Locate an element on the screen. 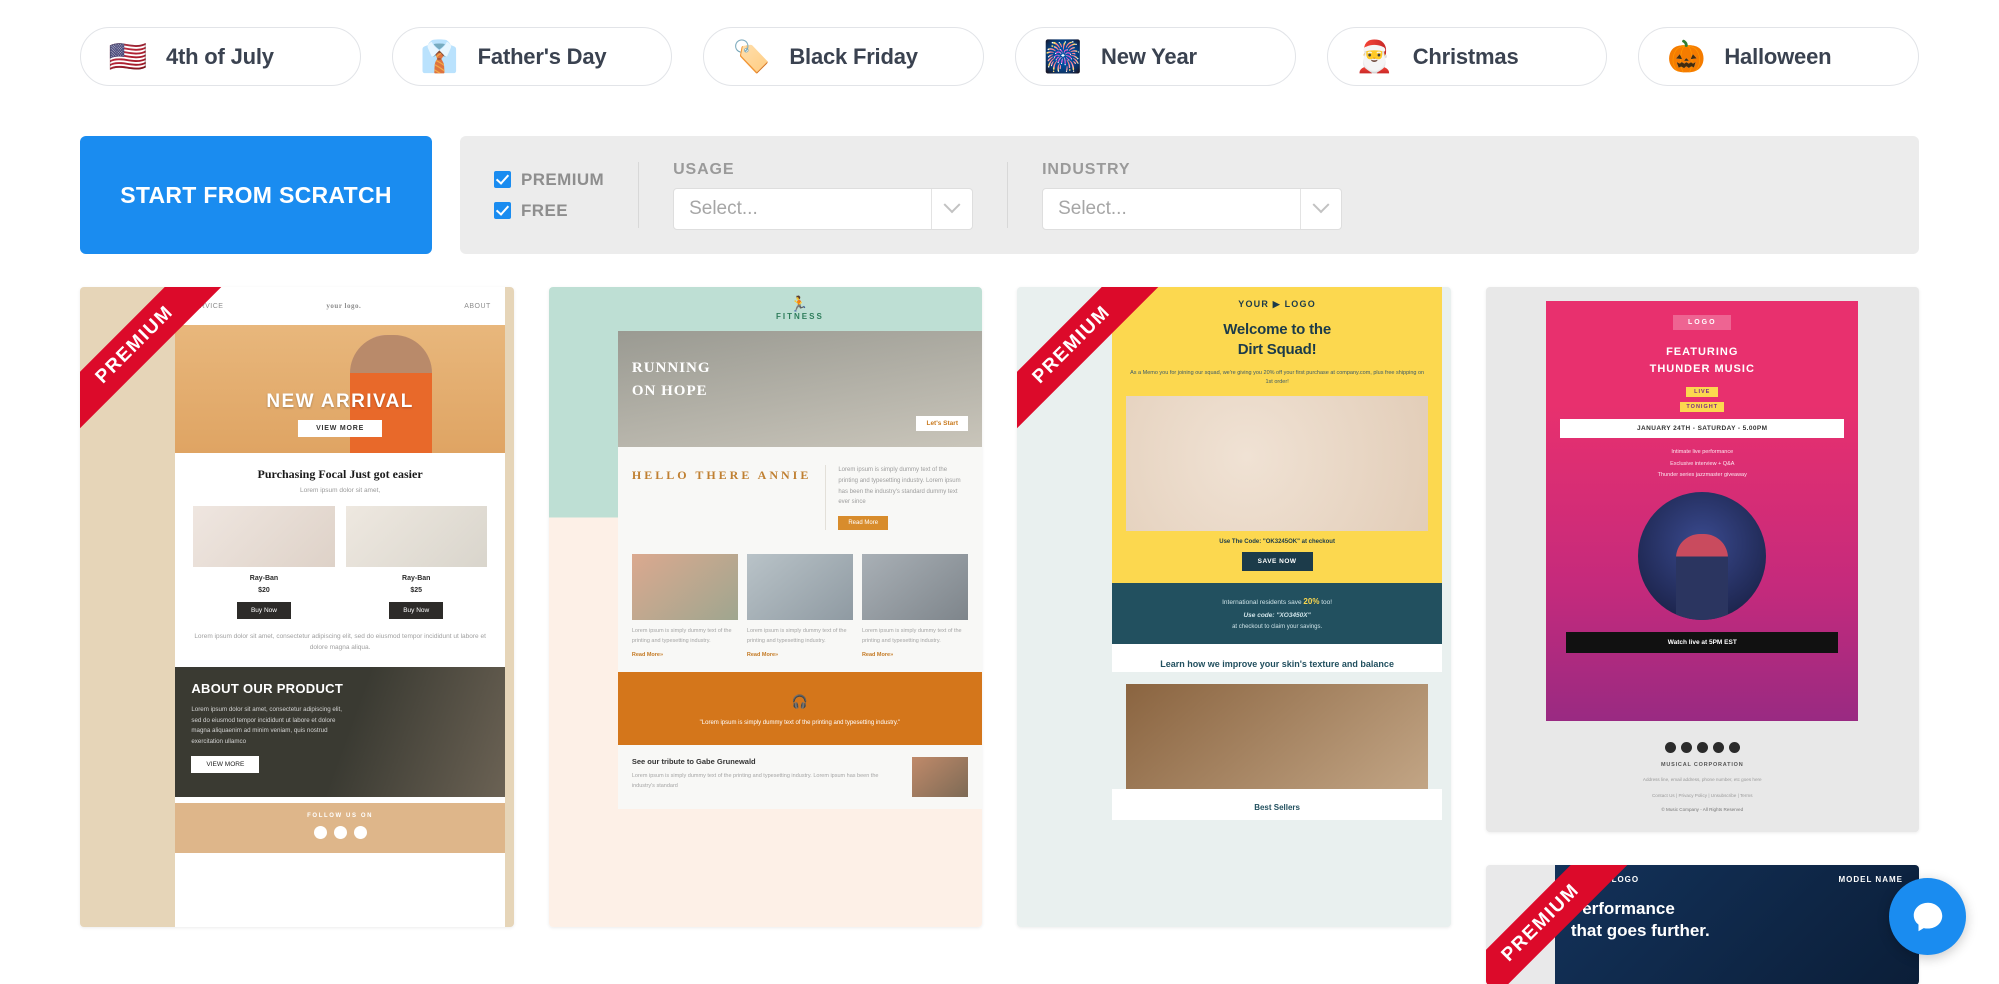 The image size is (1999, 984). hero-title: NEW ARRIVAL is located at coordinates (340, 401).